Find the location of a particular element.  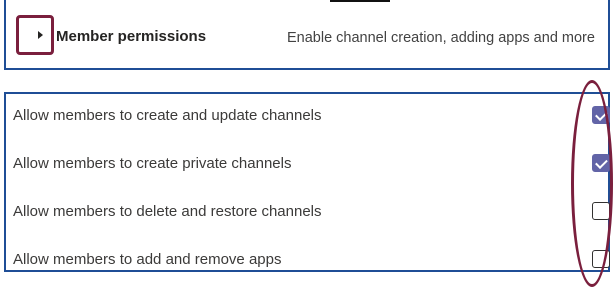

expander-highlight-annotation is located at coordinates (35, 35).